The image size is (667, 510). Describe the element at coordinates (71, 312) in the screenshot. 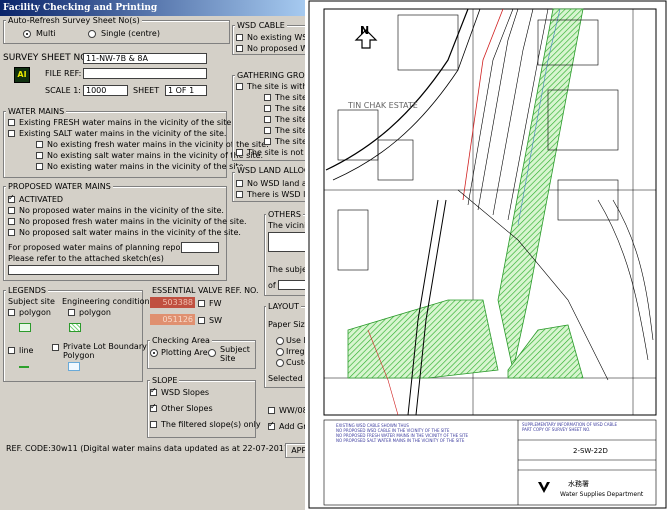

I see `engineering-polygon-checkbox` at that location.